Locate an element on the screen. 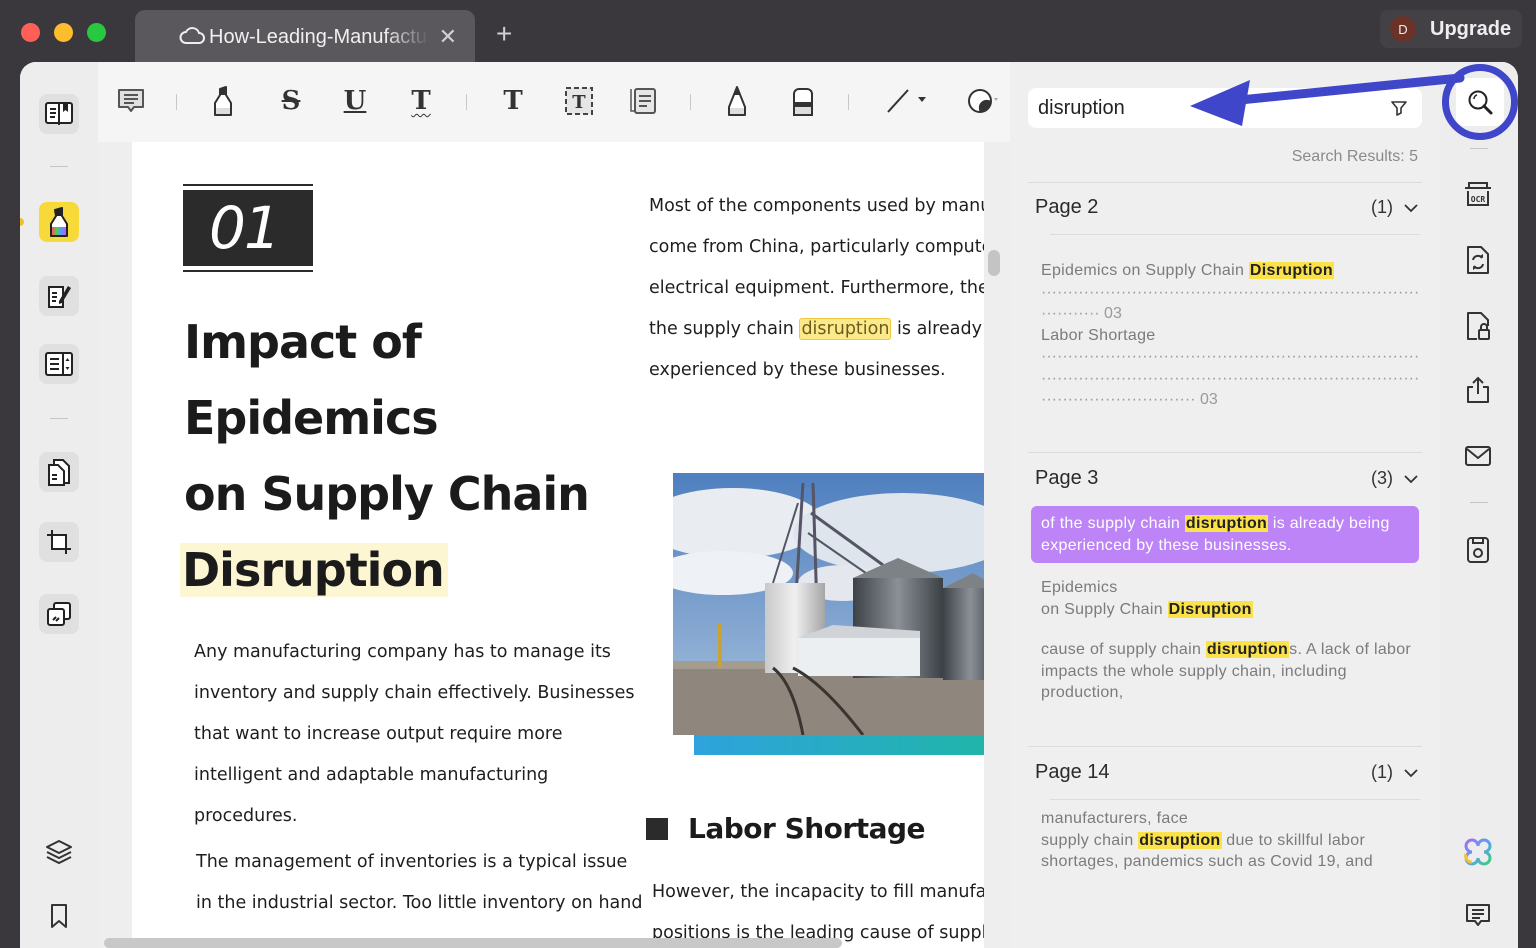 This screenshot has width=1536, height=948. save-icon is located at coordinates (1478, 550).